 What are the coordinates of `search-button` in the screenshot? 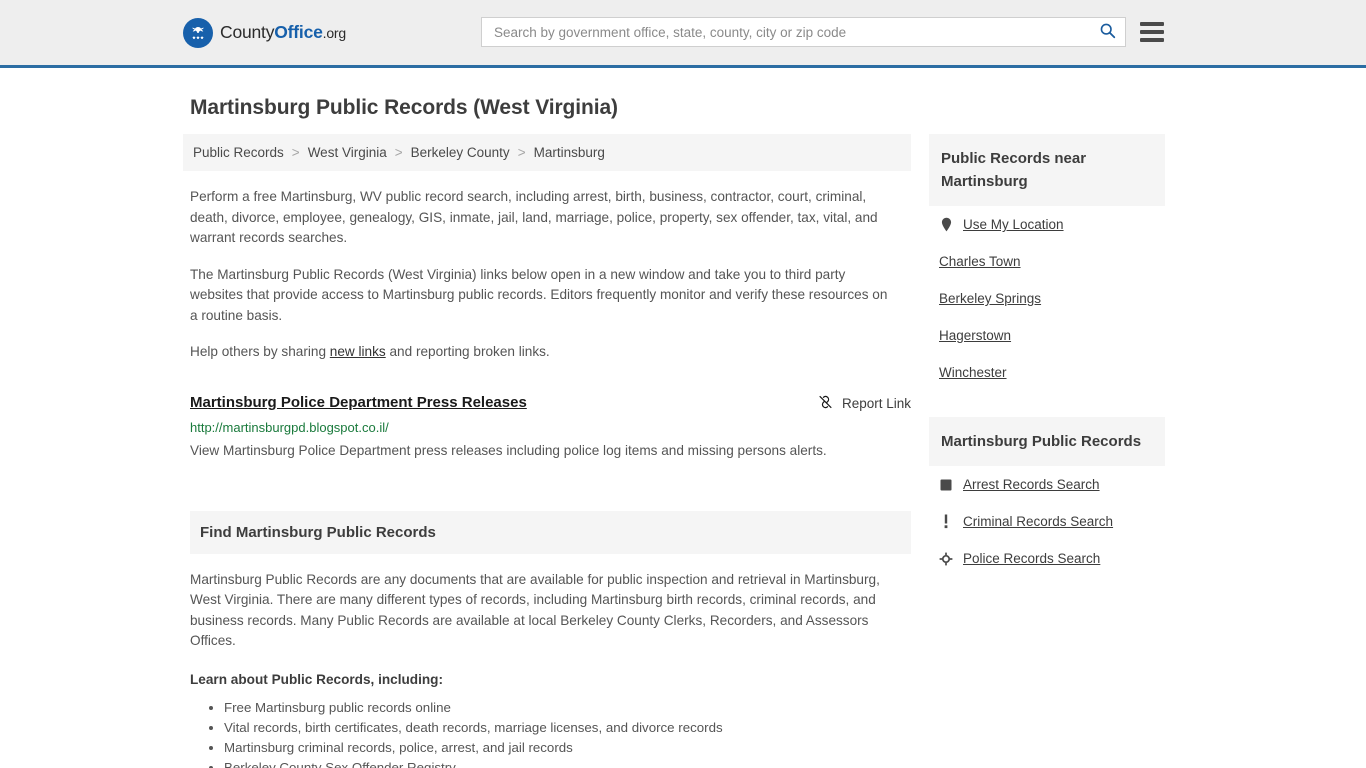 It's located at (1107, 32).